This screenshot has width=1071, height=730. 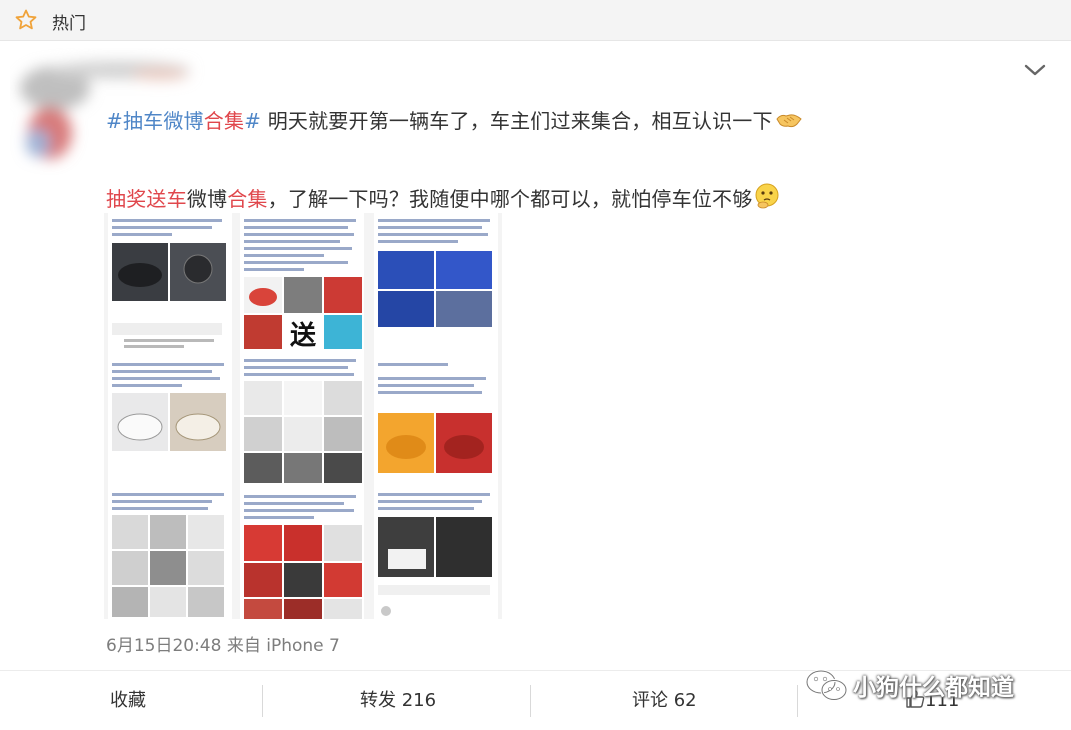 I want to click on post-text: 明天就要开第一辆车了，车主们过来集合，相互认识一下, so click(x=517, y=121).